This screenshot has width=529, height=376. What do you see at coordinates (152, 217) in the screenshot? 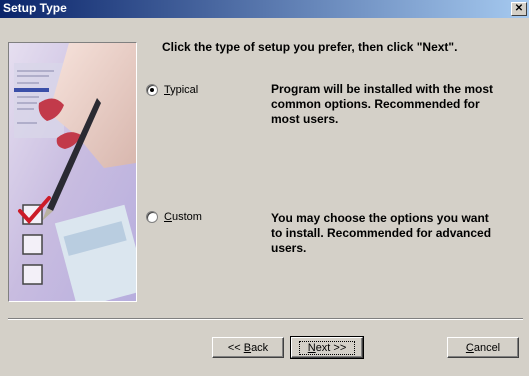
I see `radio-unselected-icon` at bounding box center [152, 217].